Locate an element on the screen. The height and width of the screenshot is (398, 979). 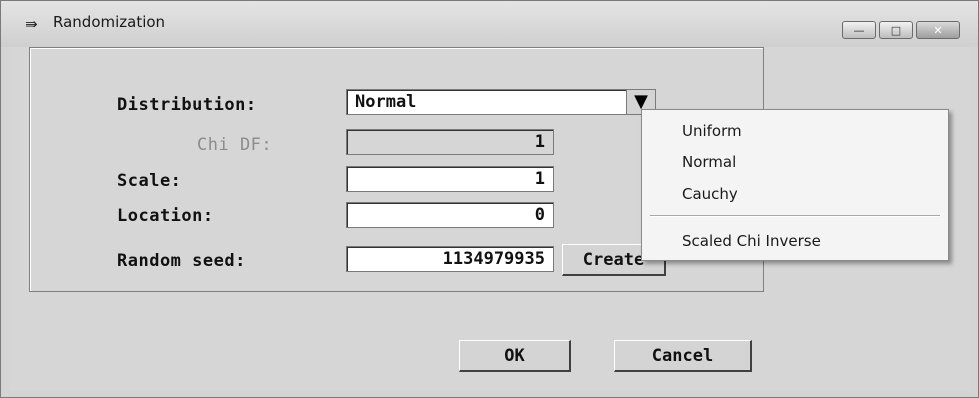
minimize-button: — is located at coordinates (859, 30).